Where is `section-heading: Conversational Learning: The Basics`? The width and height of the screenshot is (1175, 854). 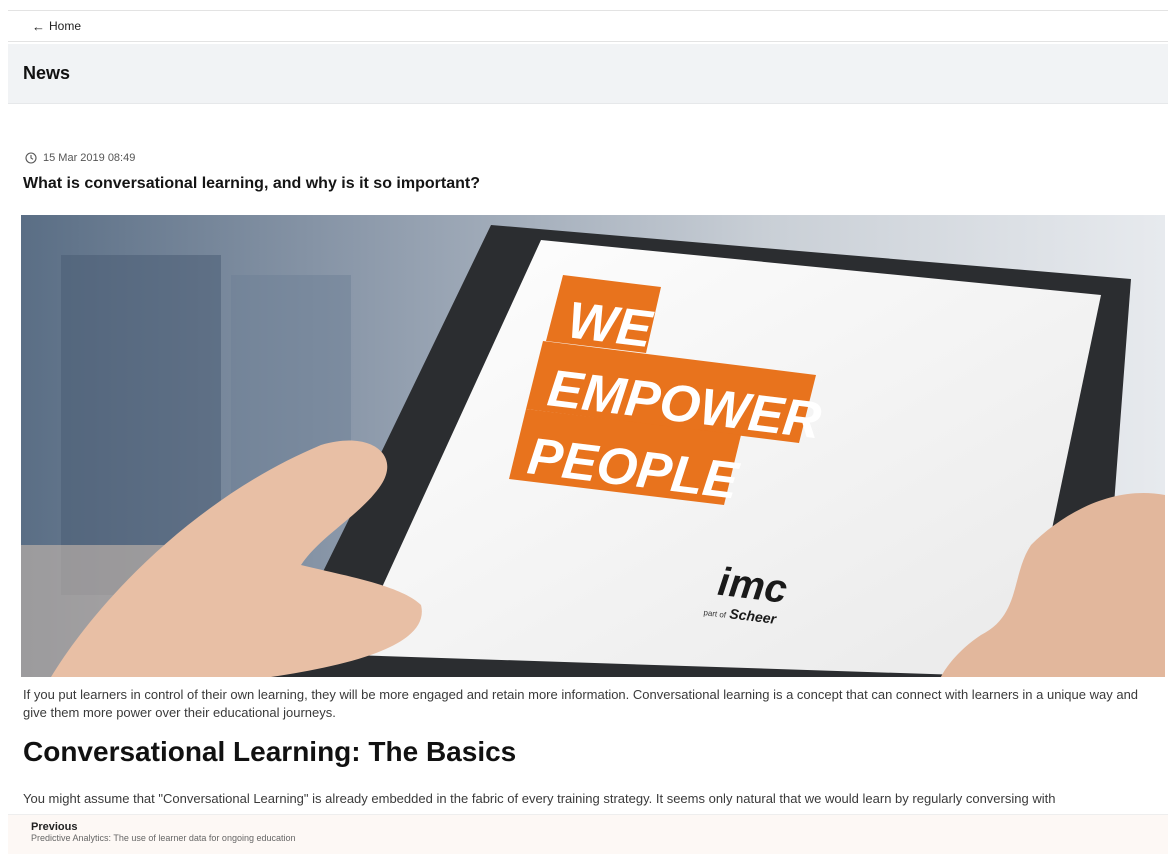 section-heading: Conversational Learning: The Basics is located at coordinates (270, 751).